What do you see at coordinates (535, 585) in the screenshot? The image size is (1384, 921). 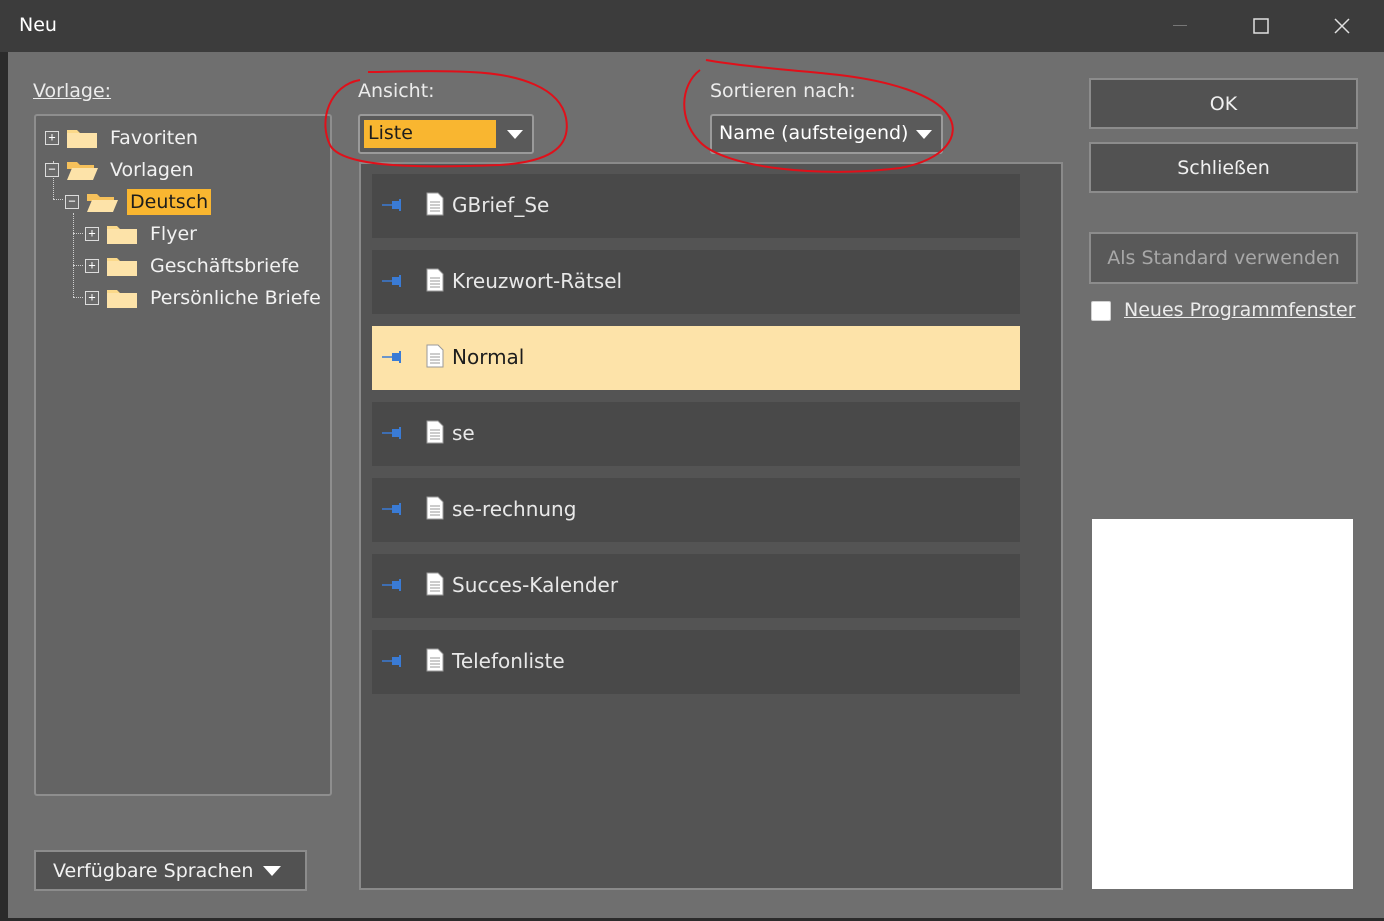 I see `template-name: Succes-Kalender` at bounding box center [535, 585].